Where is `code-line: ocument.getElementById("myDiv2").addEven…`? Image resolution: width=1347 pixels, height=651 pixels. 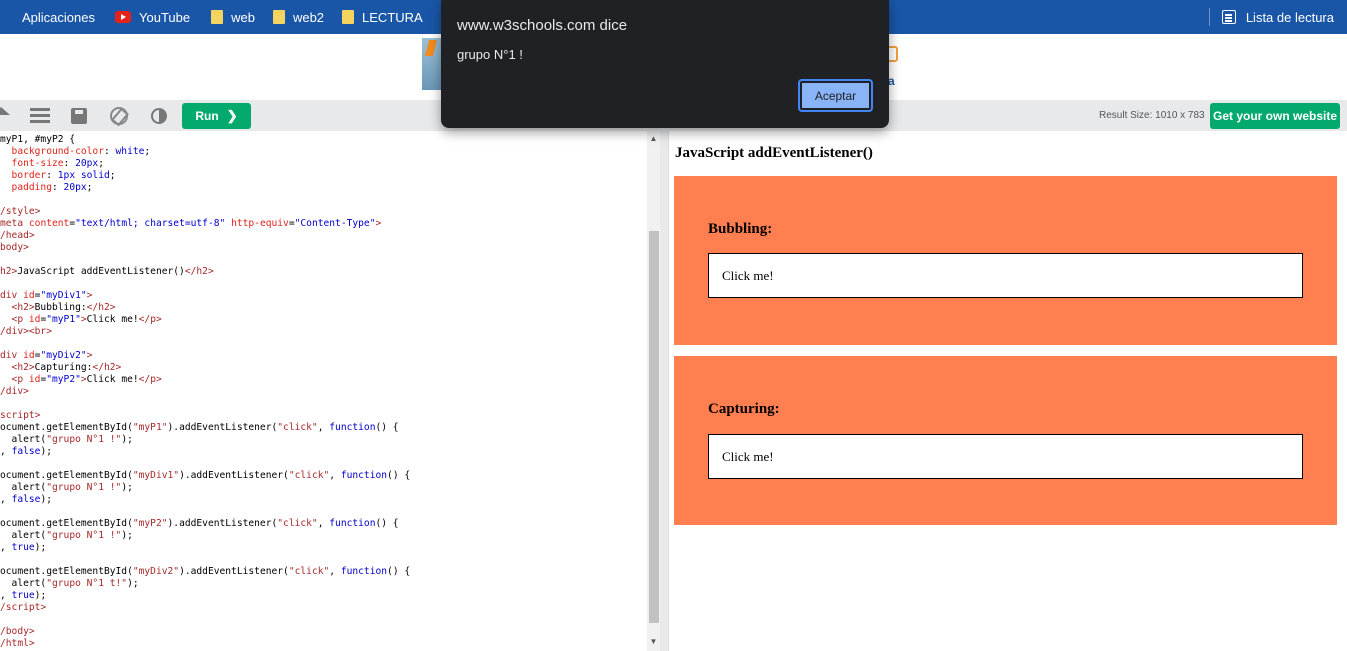 code-line: ocument.getElementById("myDiv2").addEven… is located at coordinates (323, 572).